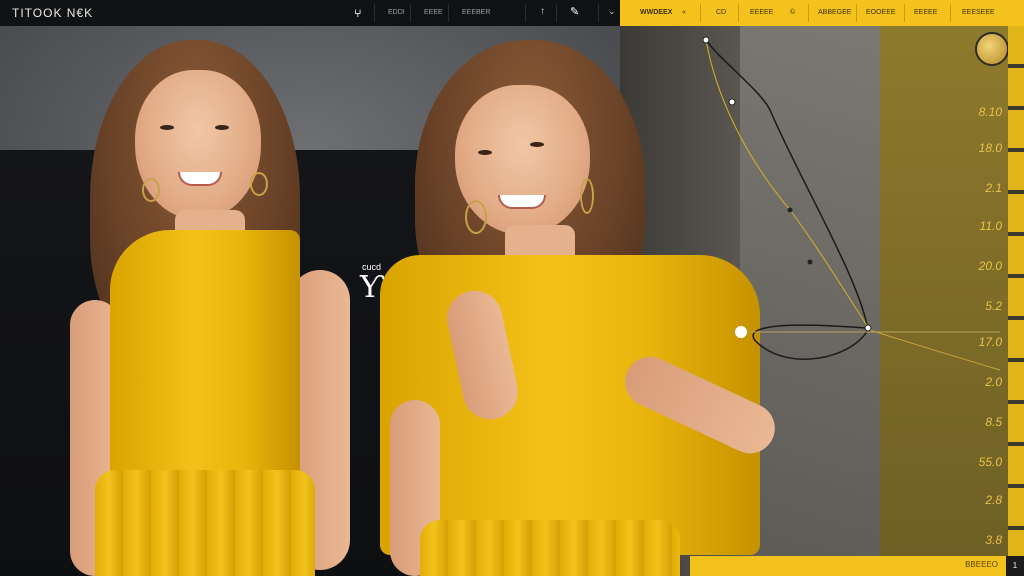 The image size is (1024, 576). Describe the element at coordinates (542, 11) in the screenshot. I see `toolbar-item-4: ↑` at that location.